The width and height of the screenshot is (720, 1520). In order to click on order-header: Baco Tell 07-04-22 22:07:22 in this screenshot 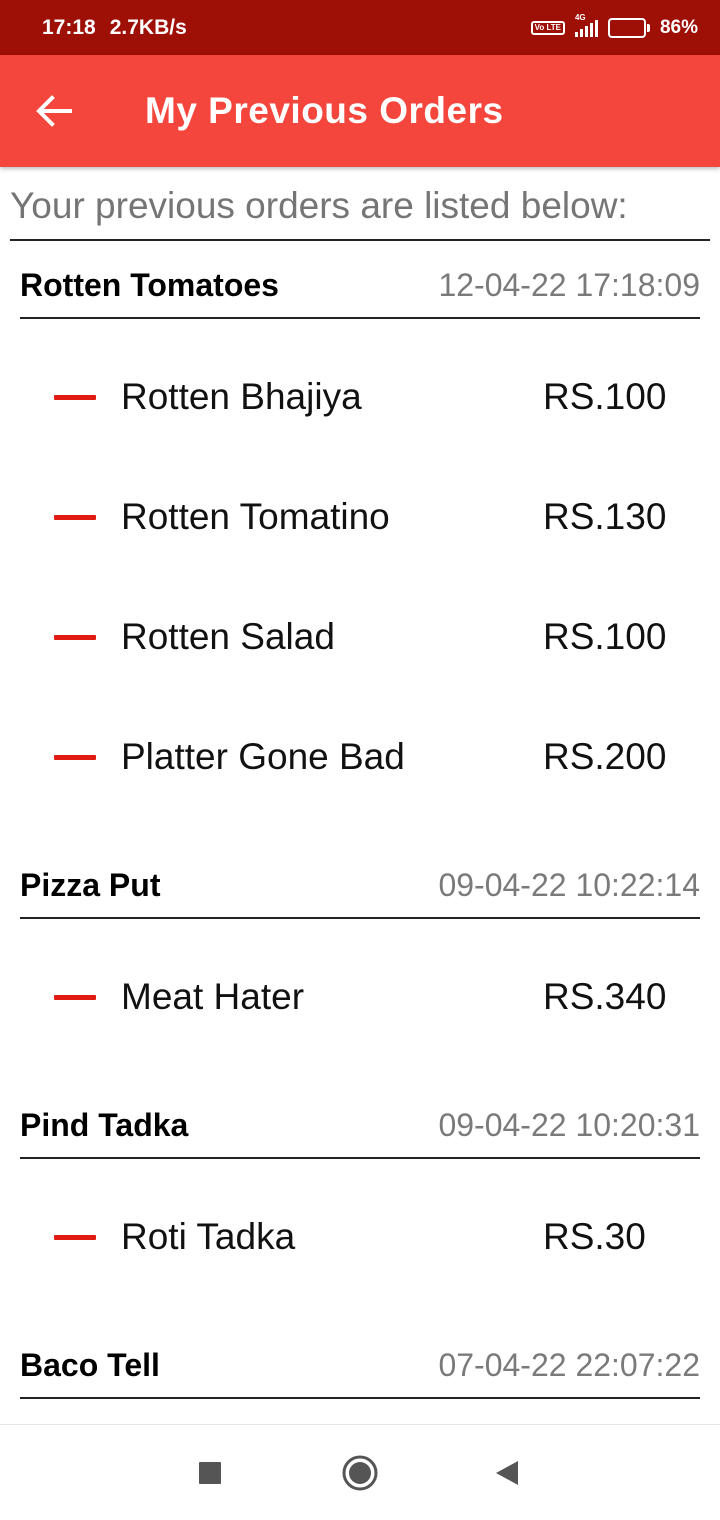, I will do `click(360, 1360)`.